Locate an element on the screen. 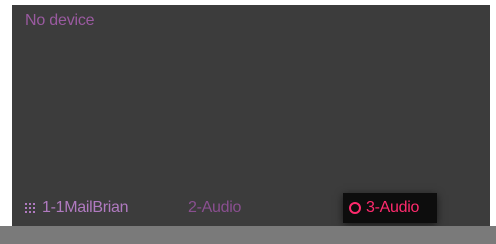  track-strip: 1-1MailBrian 2-Audio 3-Audio is located at coordinates (251, 210).